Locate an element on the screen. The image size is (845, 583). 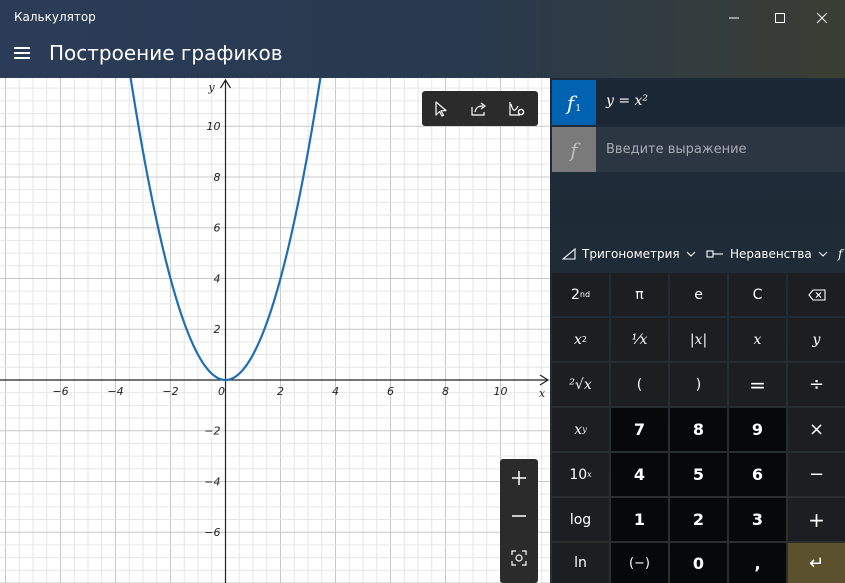
key-label: ÷ is located at coordinates (816, 384).